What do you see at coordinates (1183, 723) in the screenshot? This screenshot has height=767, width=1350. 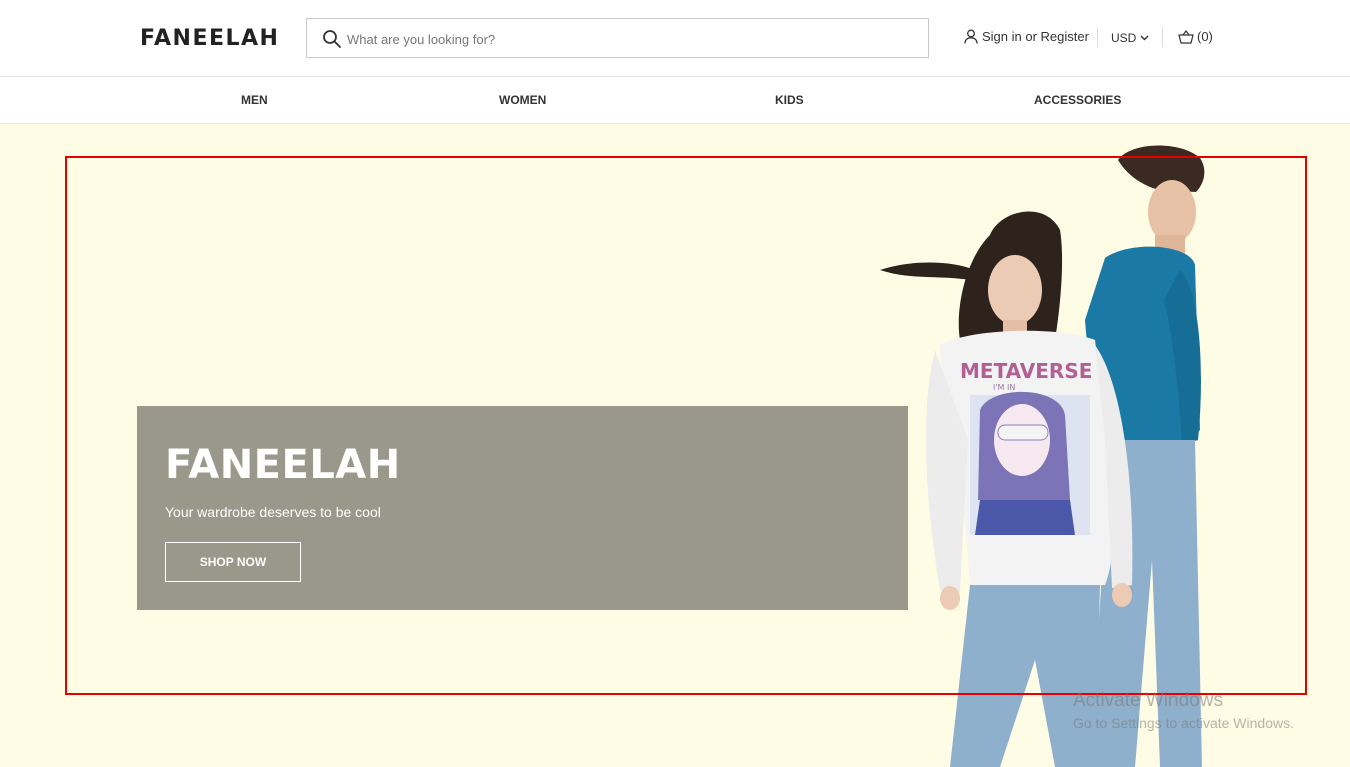 I see `windows-watermark-subtitle: Go to Settings to activate Windows.` at bounding box center [1183, 723].